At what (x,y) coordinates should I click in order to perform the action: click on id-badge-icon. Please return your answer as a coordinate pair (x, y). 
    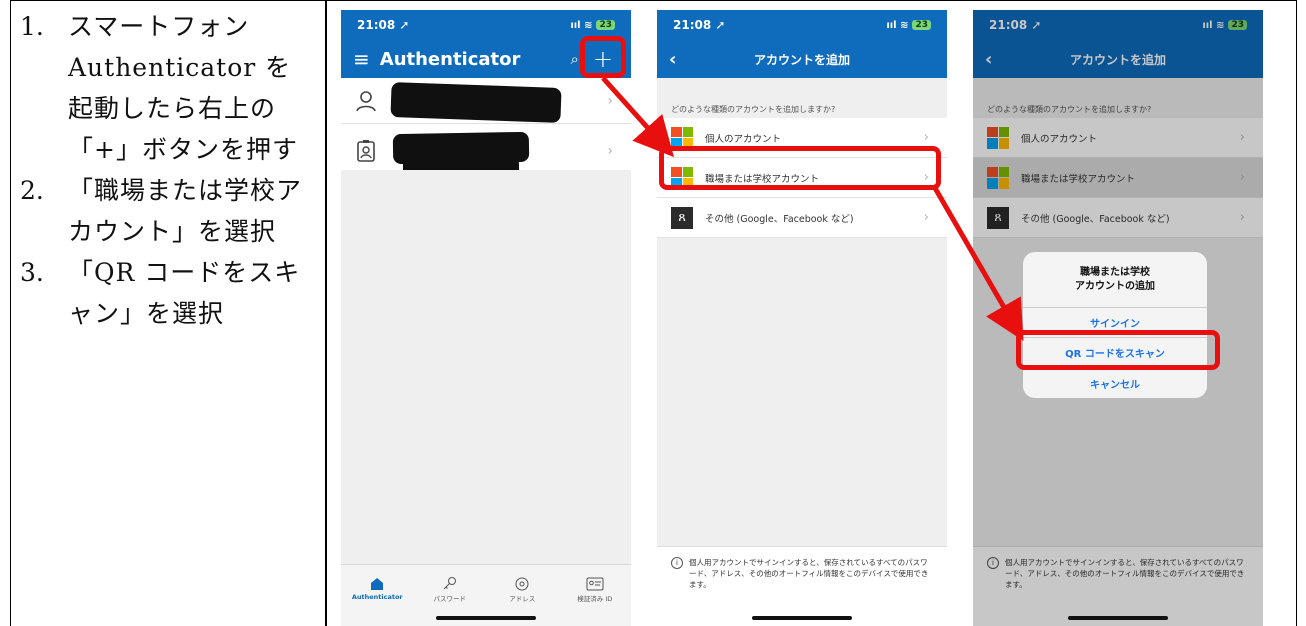
    Looking at the image, I should click on (366, 150).